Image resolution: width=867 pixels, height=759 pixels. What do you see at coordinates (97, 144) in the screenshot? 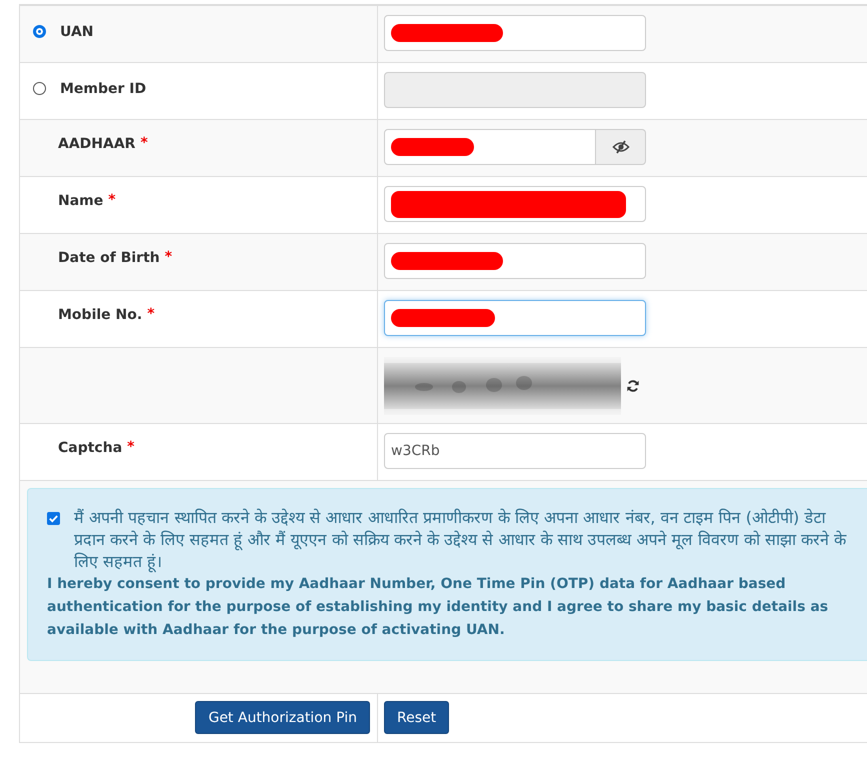
I see `field-label: AADHAAR` at bounding box center [97, 144].